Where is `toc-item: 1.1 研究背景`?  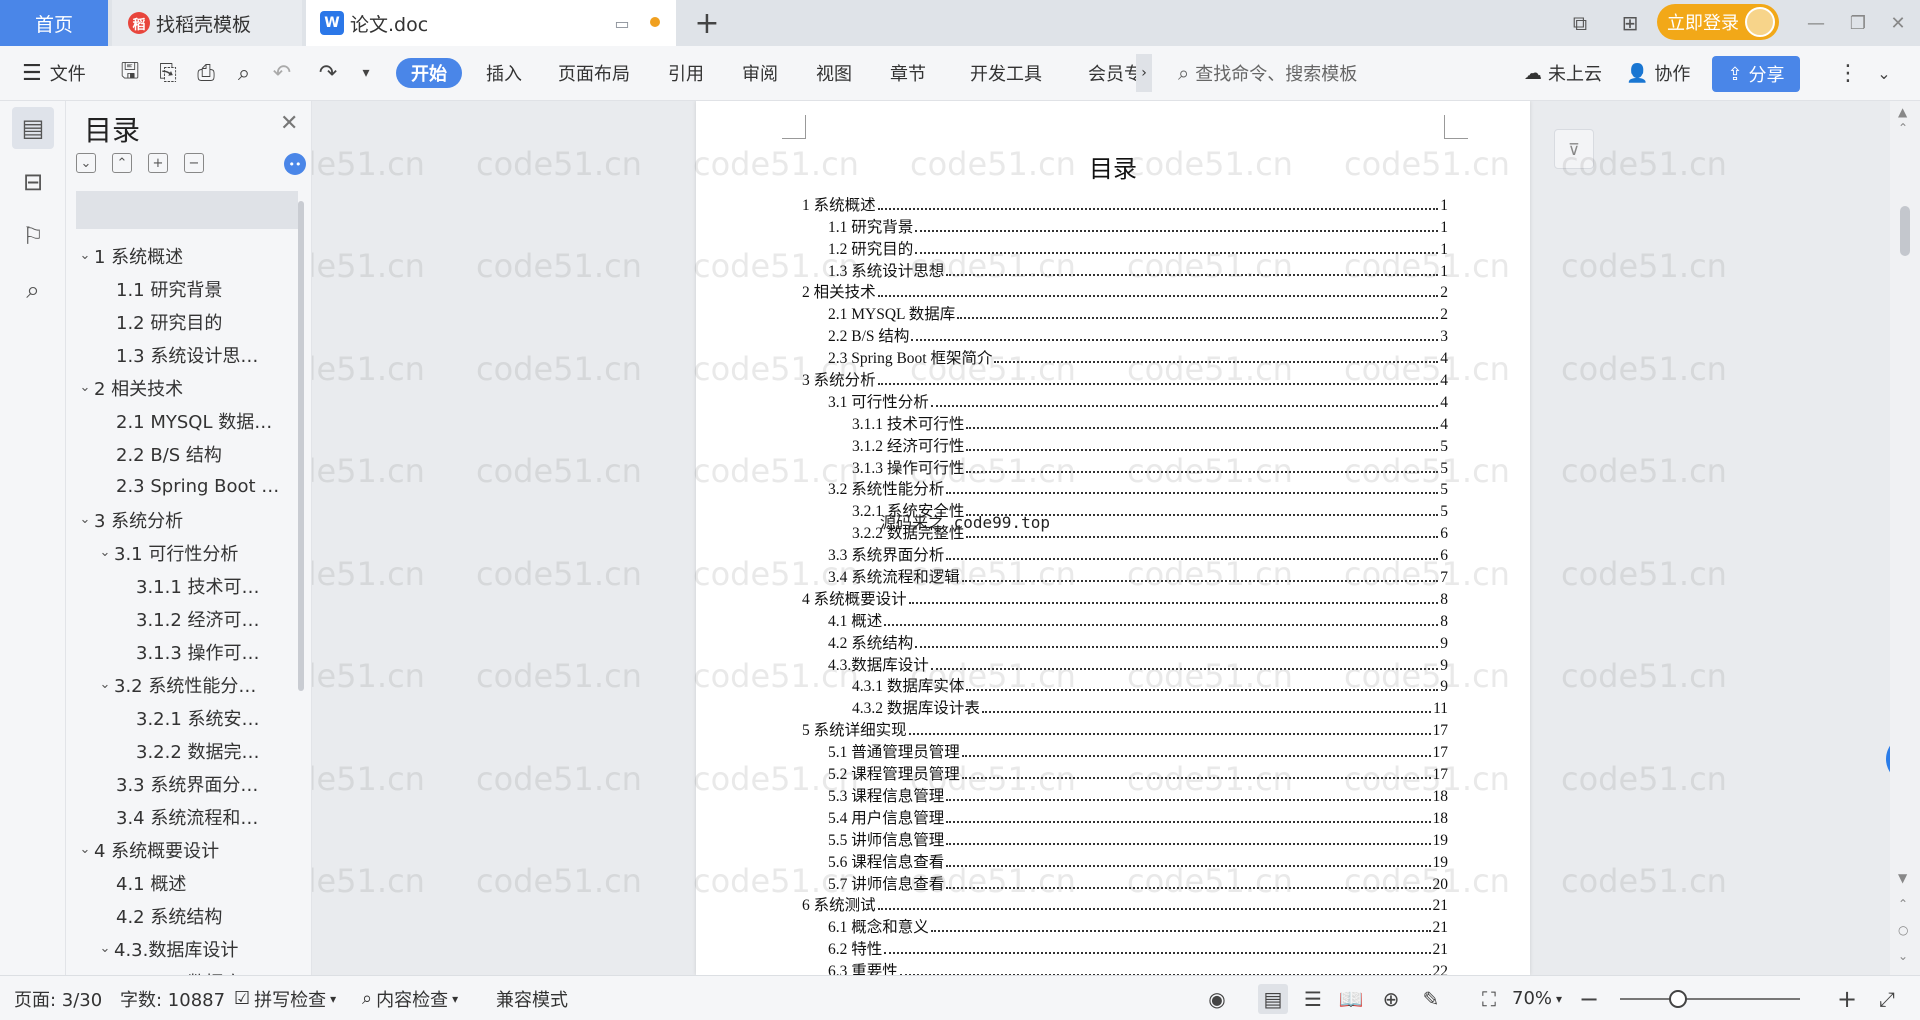 toc-item: 1.1 研究背景 is located at coordinates (187, 288).